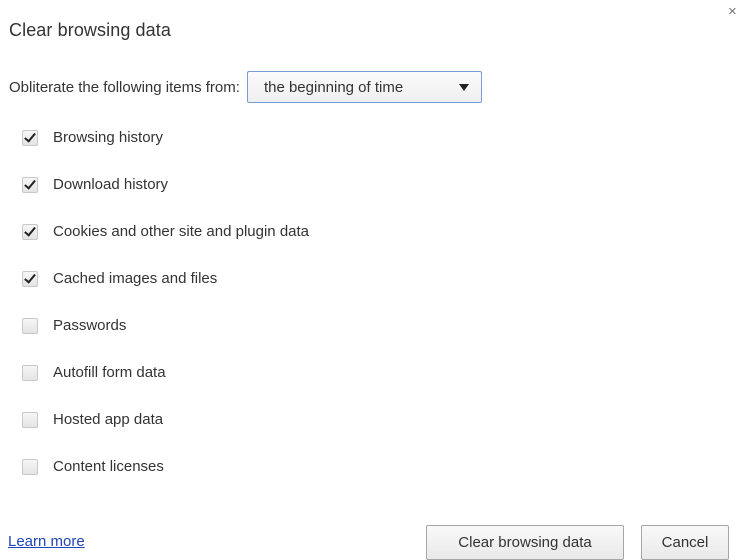 This screenshot has width=738, height=560. I want to click on checkbox-content-licenses: Content licenses, so click(165, 478).